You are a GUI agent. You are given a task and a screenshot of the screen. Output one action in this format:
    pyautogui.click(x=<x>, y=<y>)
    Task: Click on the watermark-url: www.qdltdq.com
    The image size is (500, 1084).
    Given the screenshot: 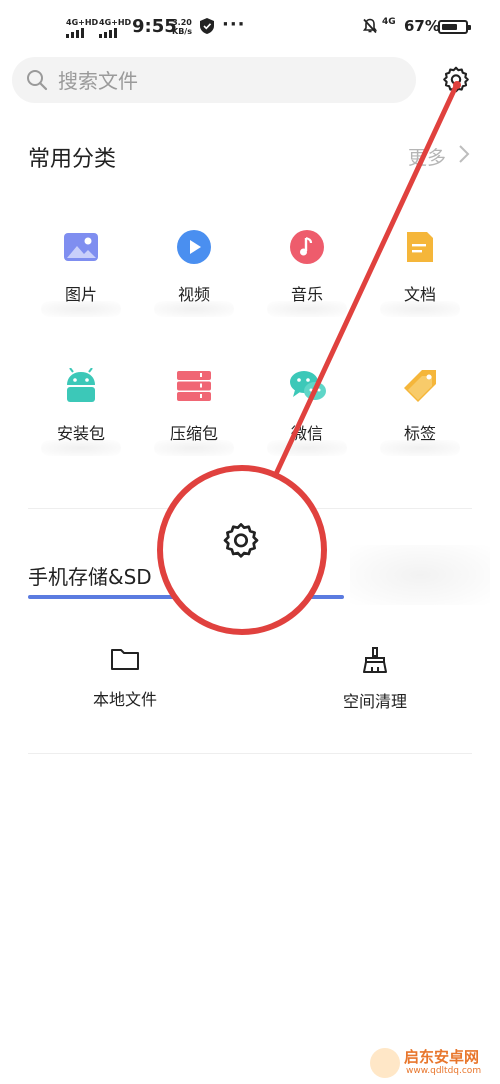 What is the action you would take?
    pyautogui.click(x=444, y=1071)
    